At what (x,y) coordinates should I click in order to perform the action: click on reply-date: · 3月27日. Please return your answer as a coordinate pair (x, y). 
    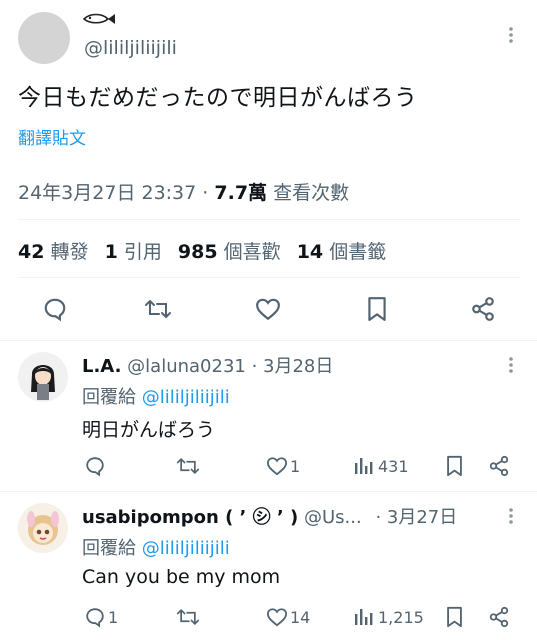
    Looking at the image, I should click on (416, 517).